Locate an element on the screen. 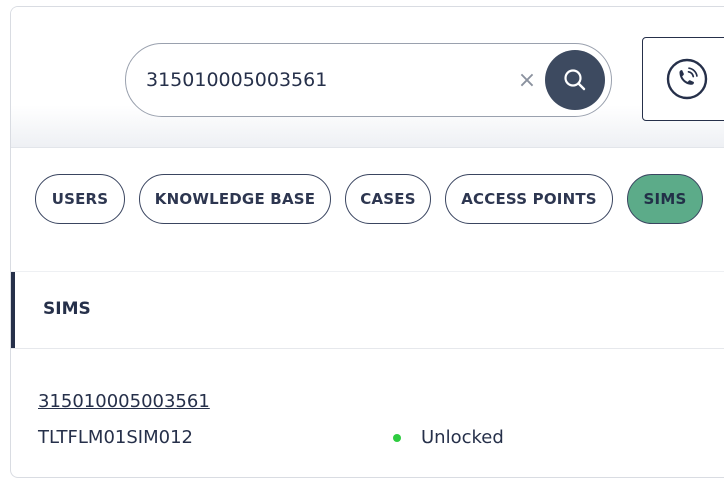 The height and width of the screenshot is (482, 724). close-icon: × is located at coordinates (527, 80).